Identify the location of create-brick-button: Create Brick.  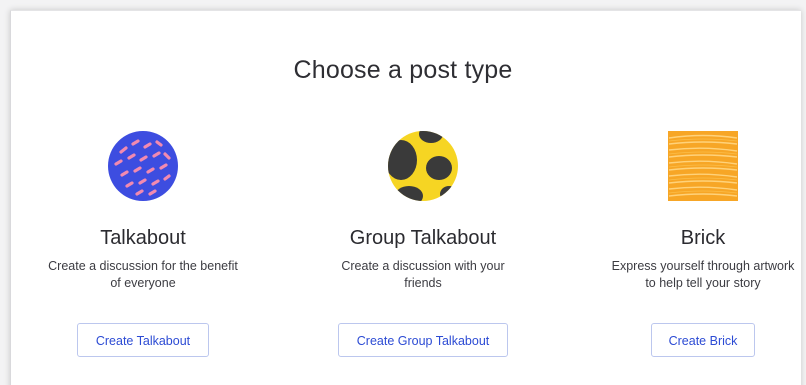
(703, 340).